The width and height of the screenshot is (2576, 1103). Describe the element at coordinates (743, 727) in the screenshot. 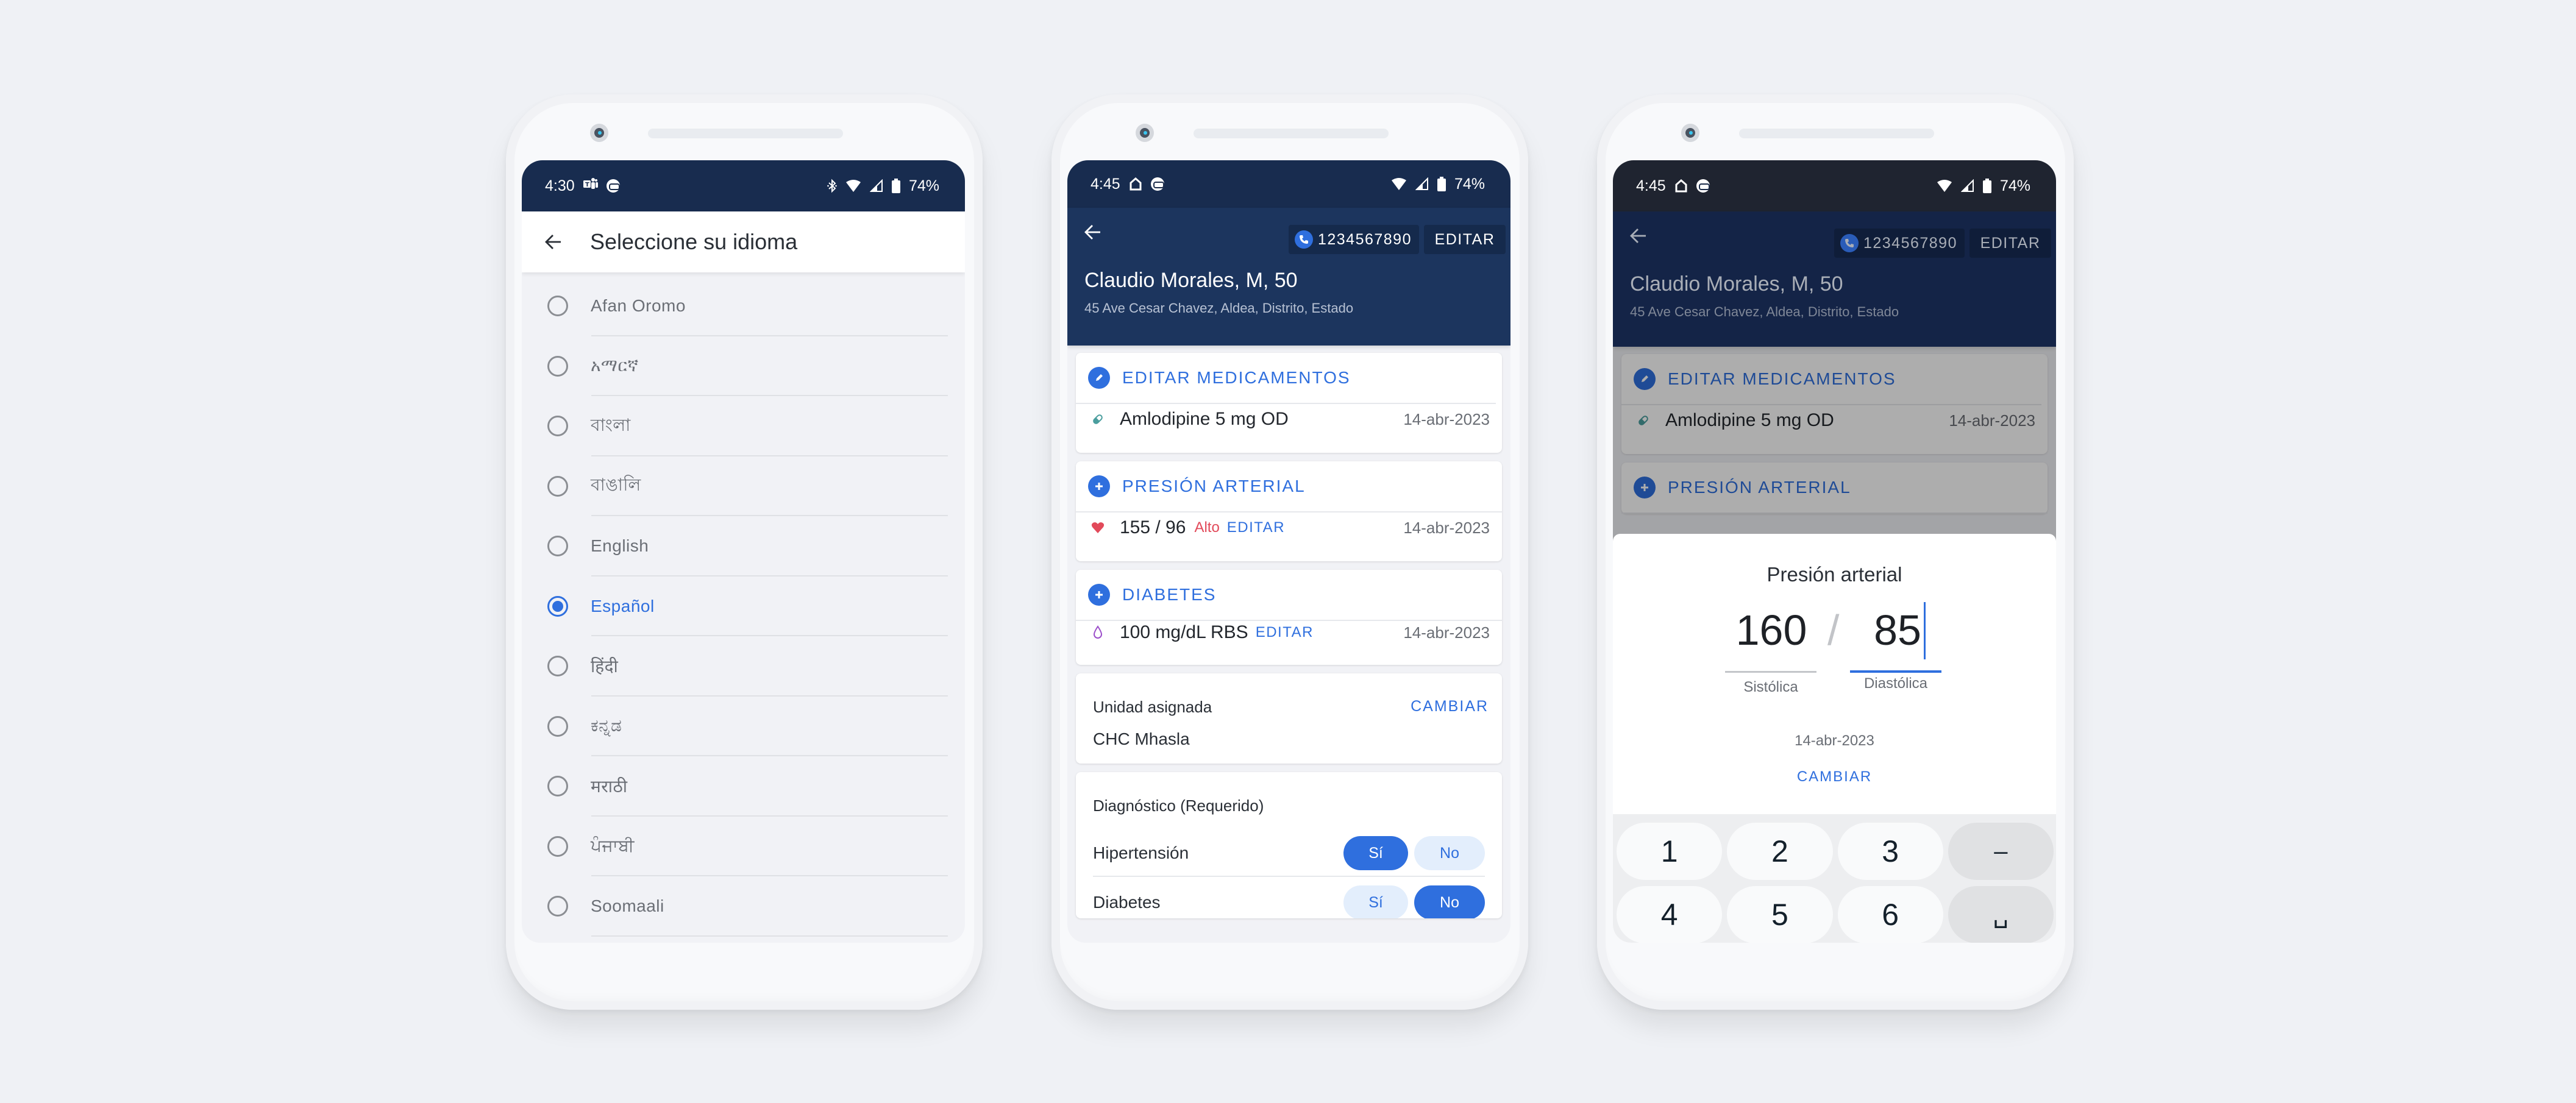

I see `language-option: ಕನ್ನಡ` at that location.